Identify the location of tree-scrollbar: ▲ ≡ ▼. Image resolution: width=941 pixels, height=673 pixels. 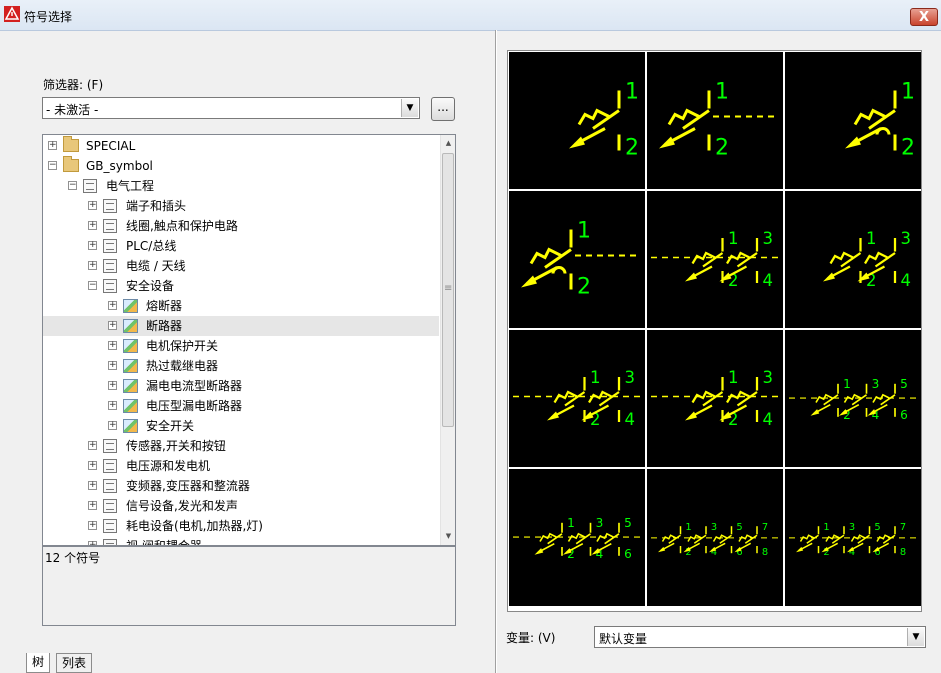
(447, 340).